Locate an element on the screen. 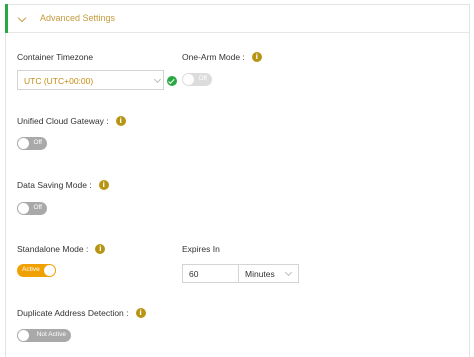  data-saving-mode-label-text: Data Saving Mode : is located at coordinates (54, 185).